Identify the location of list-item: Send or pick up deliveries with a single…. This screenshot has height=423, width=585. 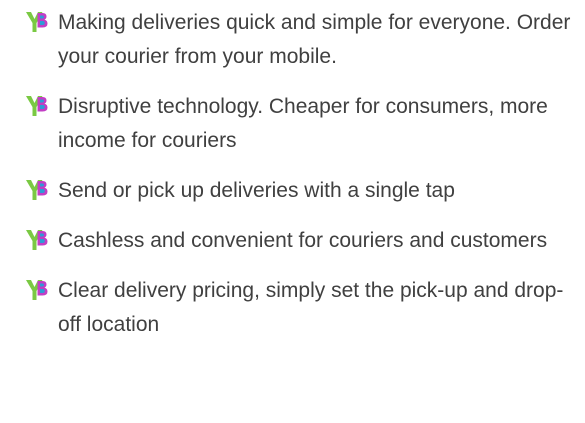
(292, 191).